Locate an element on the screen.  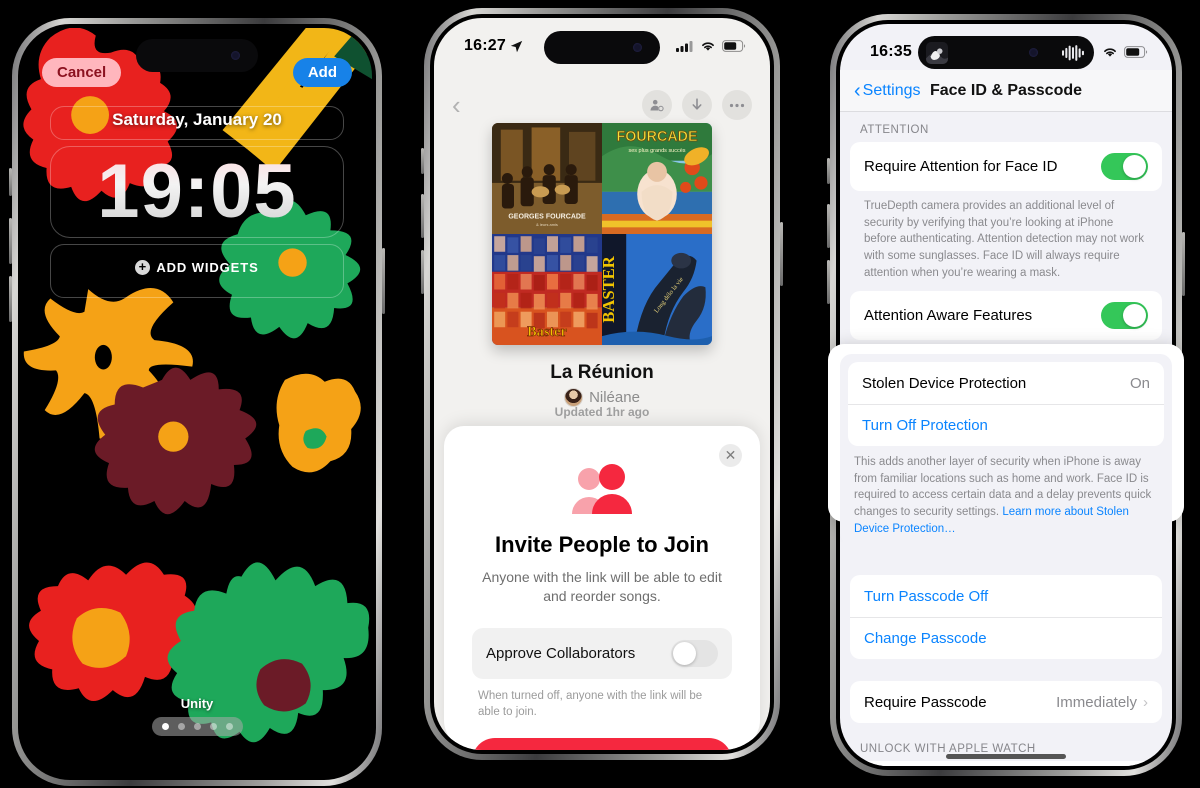
chevron-left-icon: ‹ is located at coordinates (857, 90).